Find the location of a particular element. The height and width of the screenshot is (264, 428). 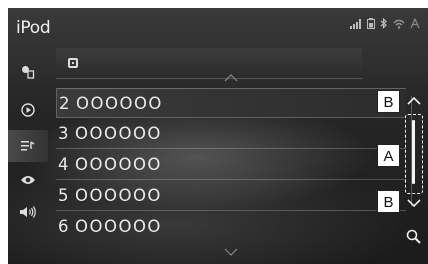

battery-icon is located at coordinates (371, 23).